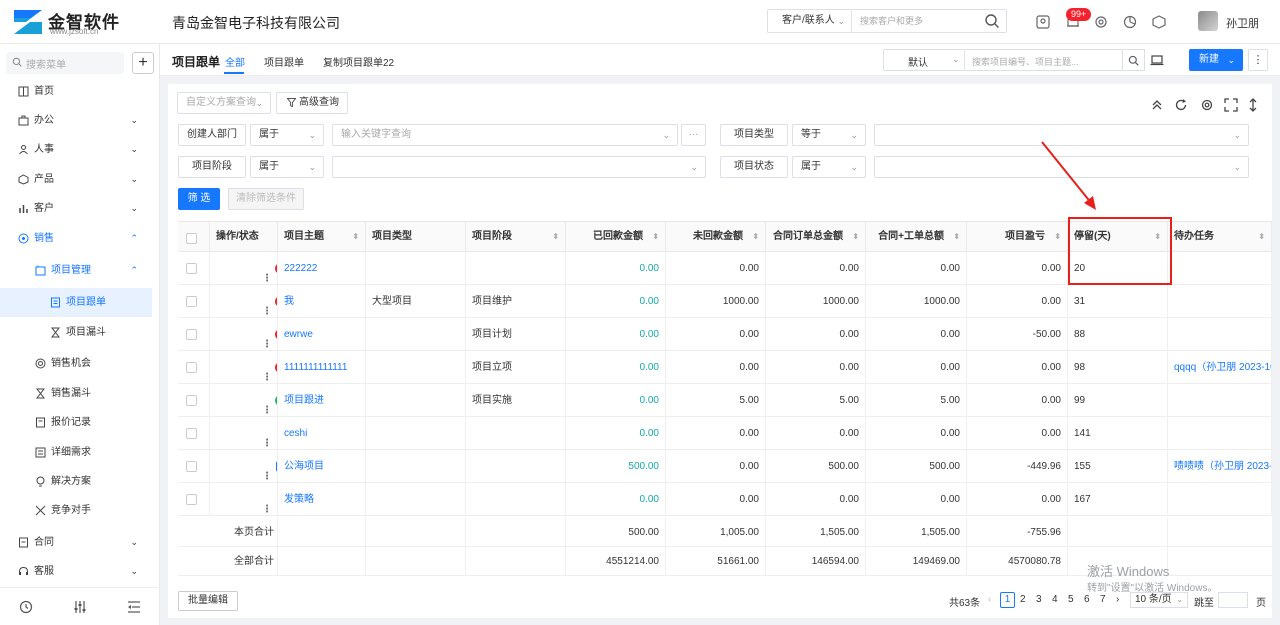  What do you see at coordinates (134, 607) in the screenshot?
I see `collapse-menu-icon` at bounding box center [134, 607].